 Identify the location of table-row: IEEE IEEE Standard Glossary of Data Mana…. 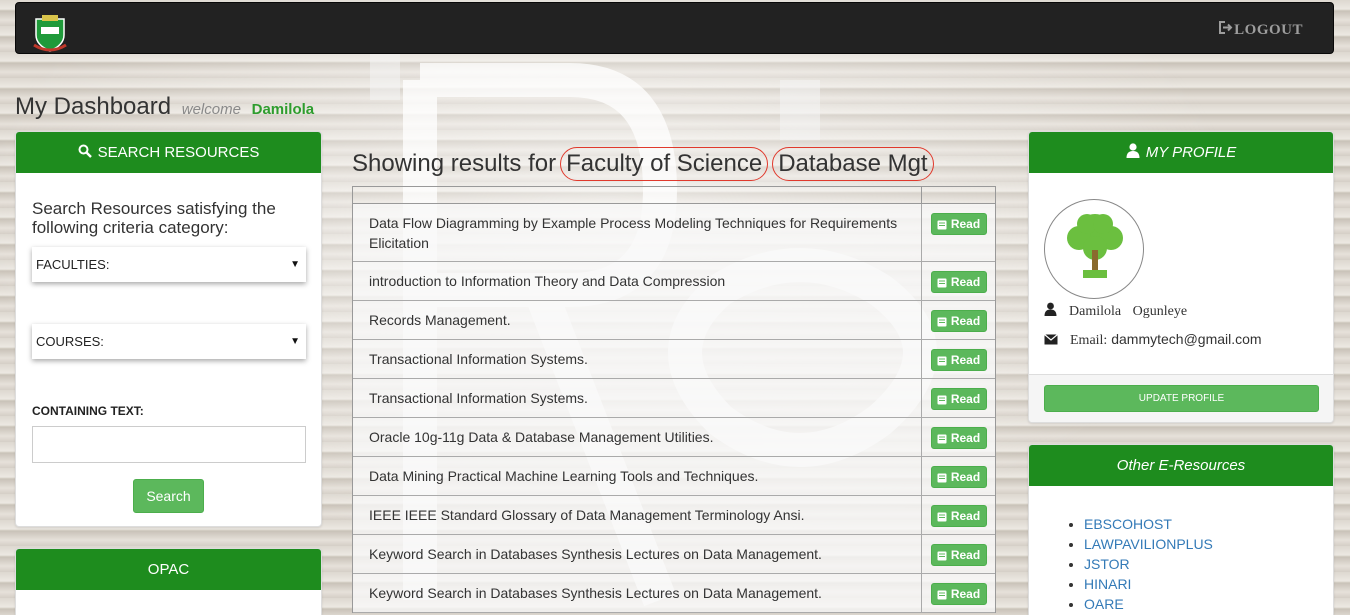
(674, 515).